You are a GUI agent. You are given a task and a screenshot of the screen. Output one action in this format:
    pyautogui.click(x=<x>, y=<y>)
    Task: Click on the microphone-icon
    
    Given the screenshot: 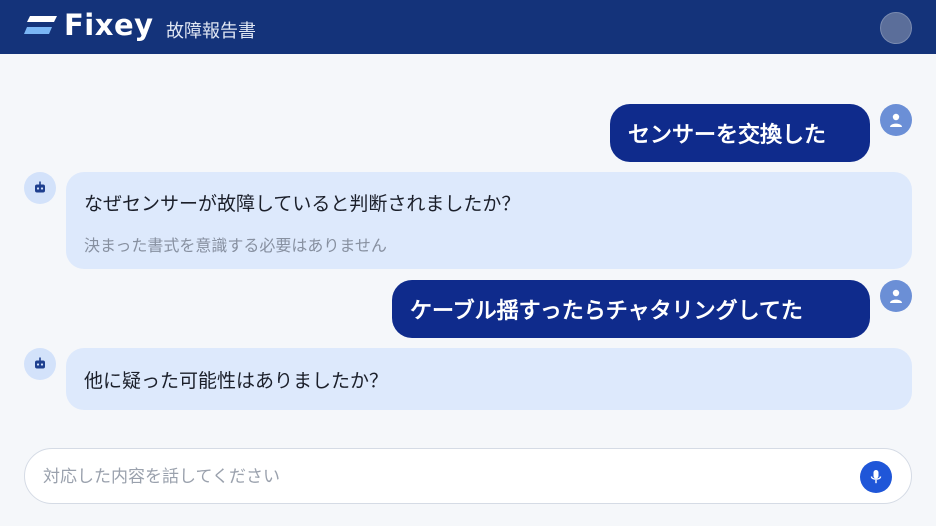 What is the action you would take?
    pyautogui.click(x=876, y=477)
    